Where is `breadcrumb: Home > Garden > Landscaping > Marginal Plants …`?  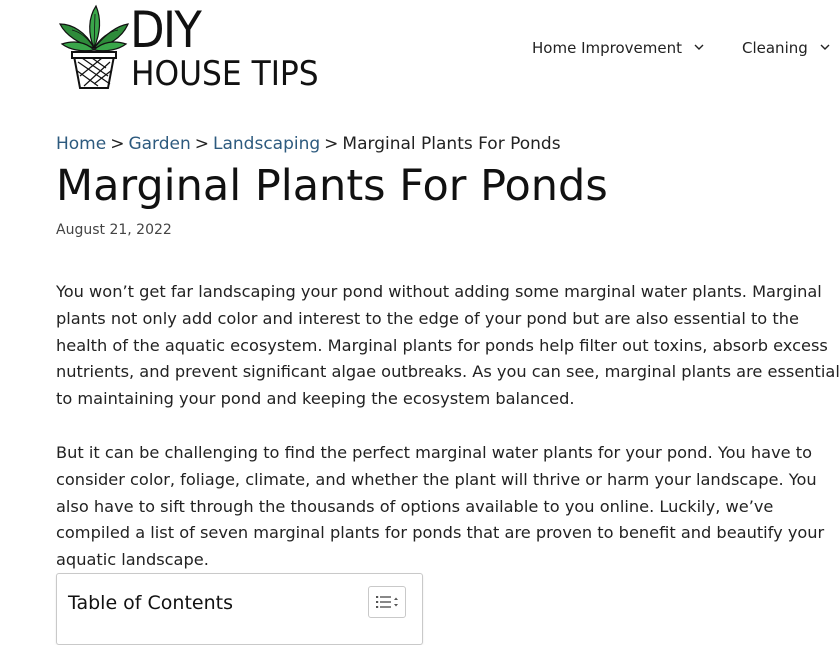 breadcrumb: Home > Garden > Landscaping > Marginal Plants … is located at coordinates (308, 144).